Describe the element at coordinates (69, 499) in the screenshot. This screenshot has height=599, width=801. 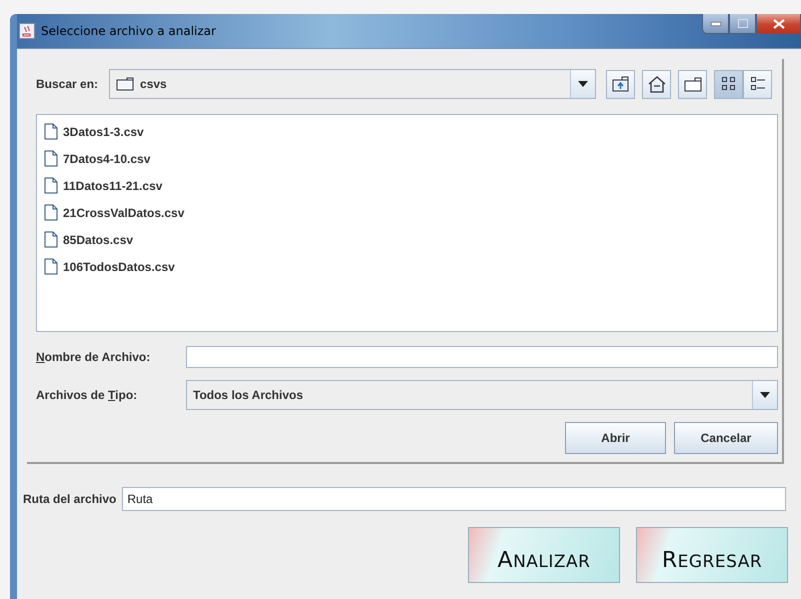
I see `file-path-label: Ruta del archivo` at that location.